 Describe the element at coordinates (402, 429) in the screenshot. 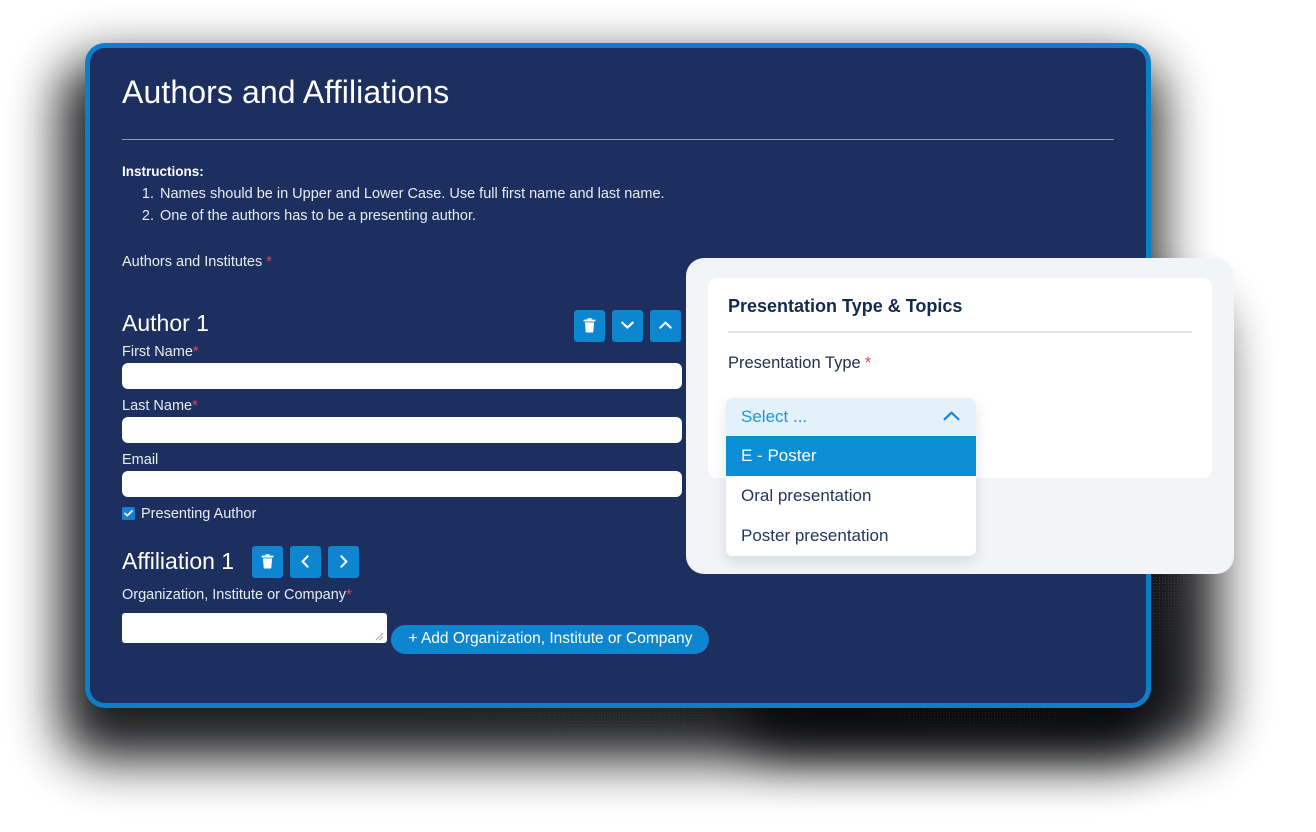

I see `last-name-input` at that location.